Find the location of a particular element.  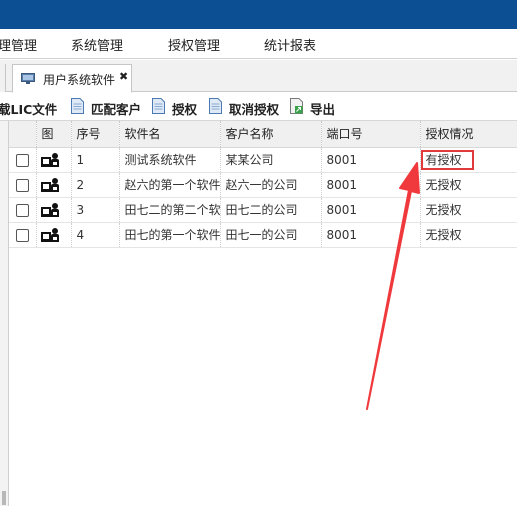

row-software-name: 测试系统软件 is located at coordinates (170, 160).